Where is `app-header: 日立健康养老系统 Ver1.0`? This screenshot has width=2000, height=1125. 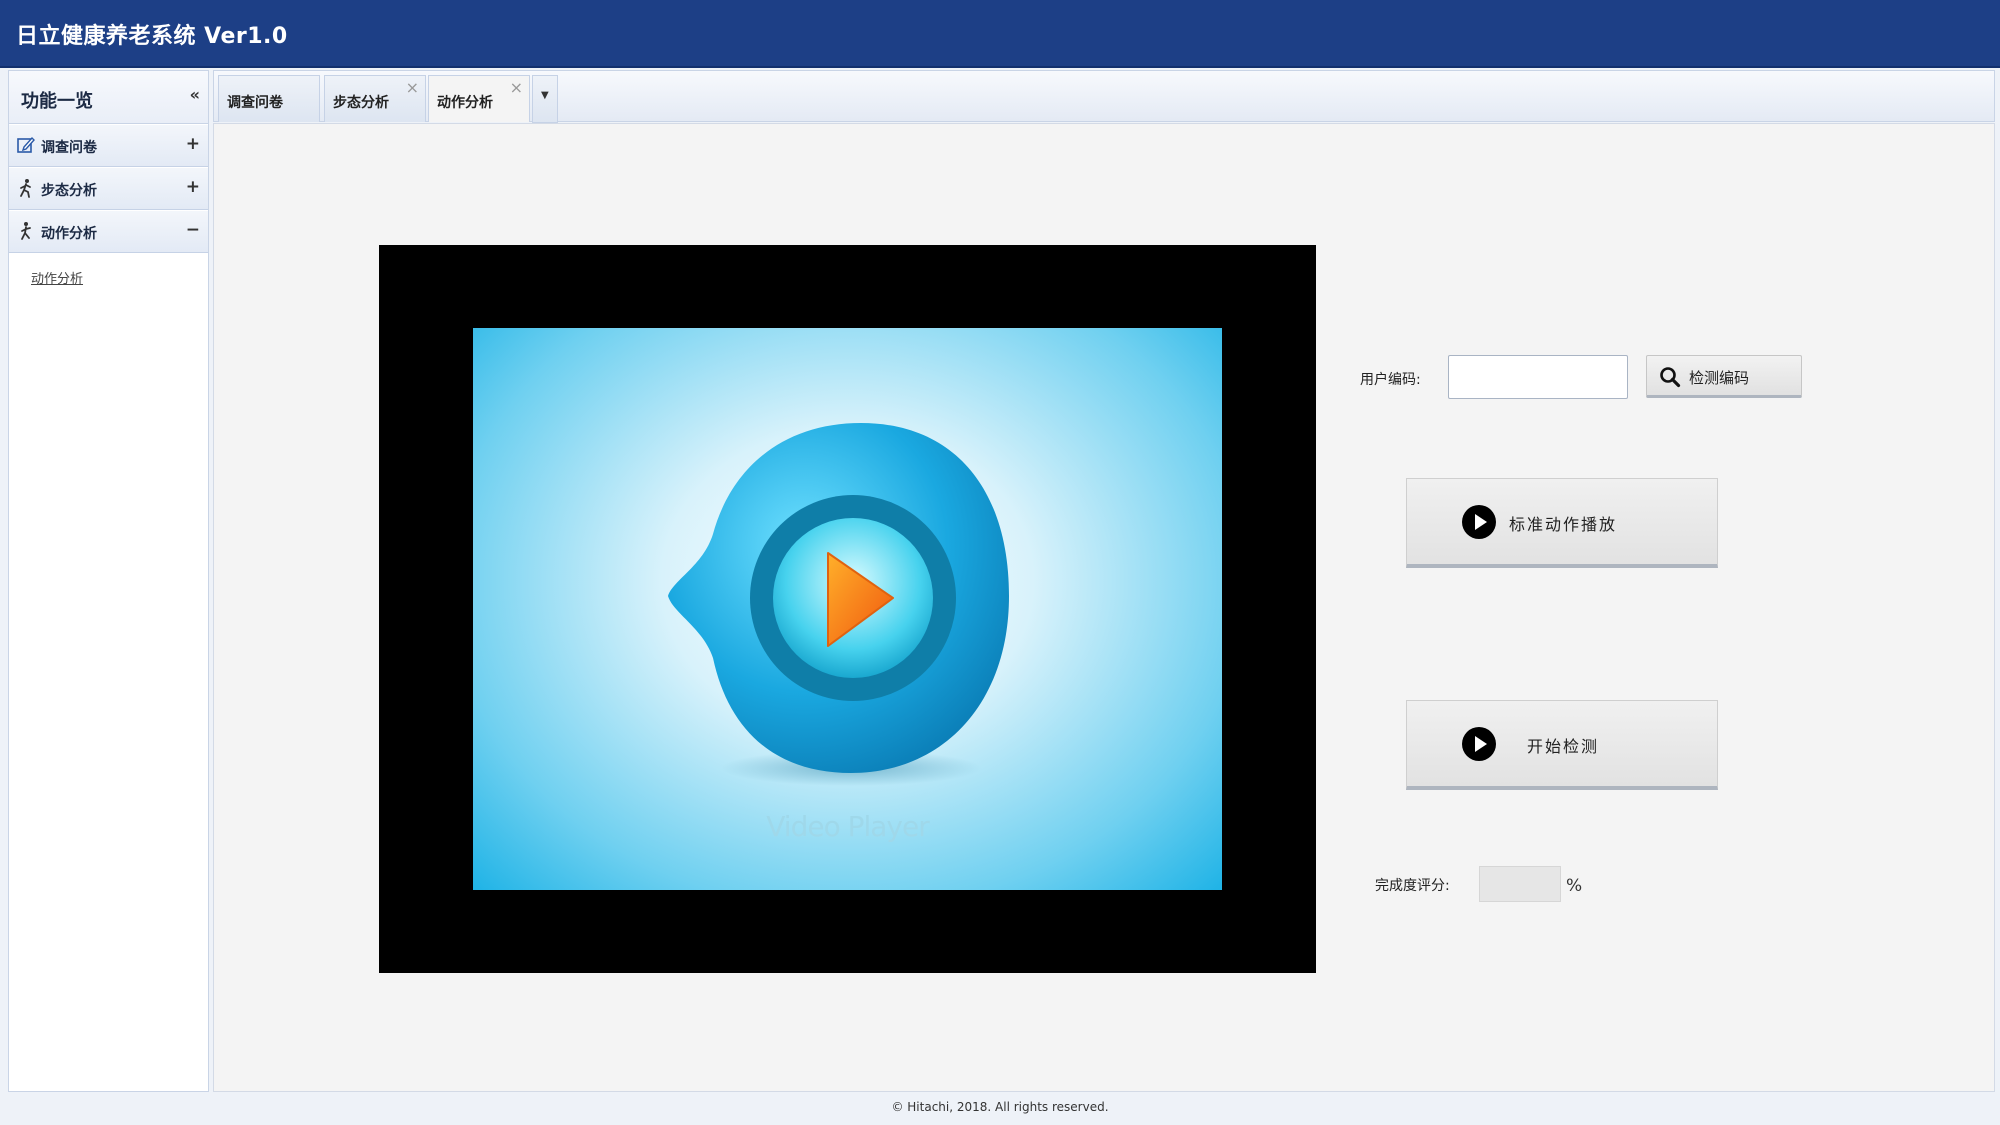
app-header: 日立健康养老系统 Ver1.0 is located at coordinates (1000, 34).